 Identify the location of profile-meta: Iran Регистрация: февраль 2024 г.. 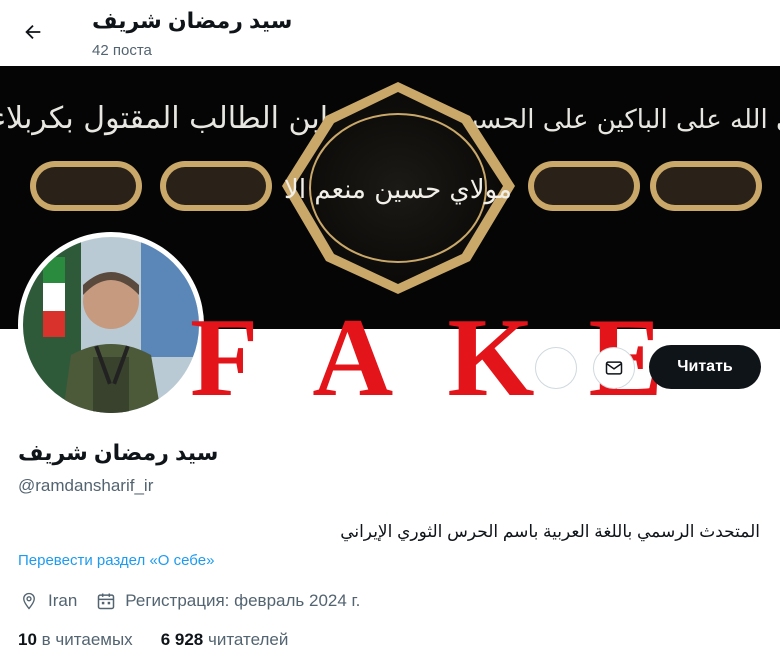
(189, 601).